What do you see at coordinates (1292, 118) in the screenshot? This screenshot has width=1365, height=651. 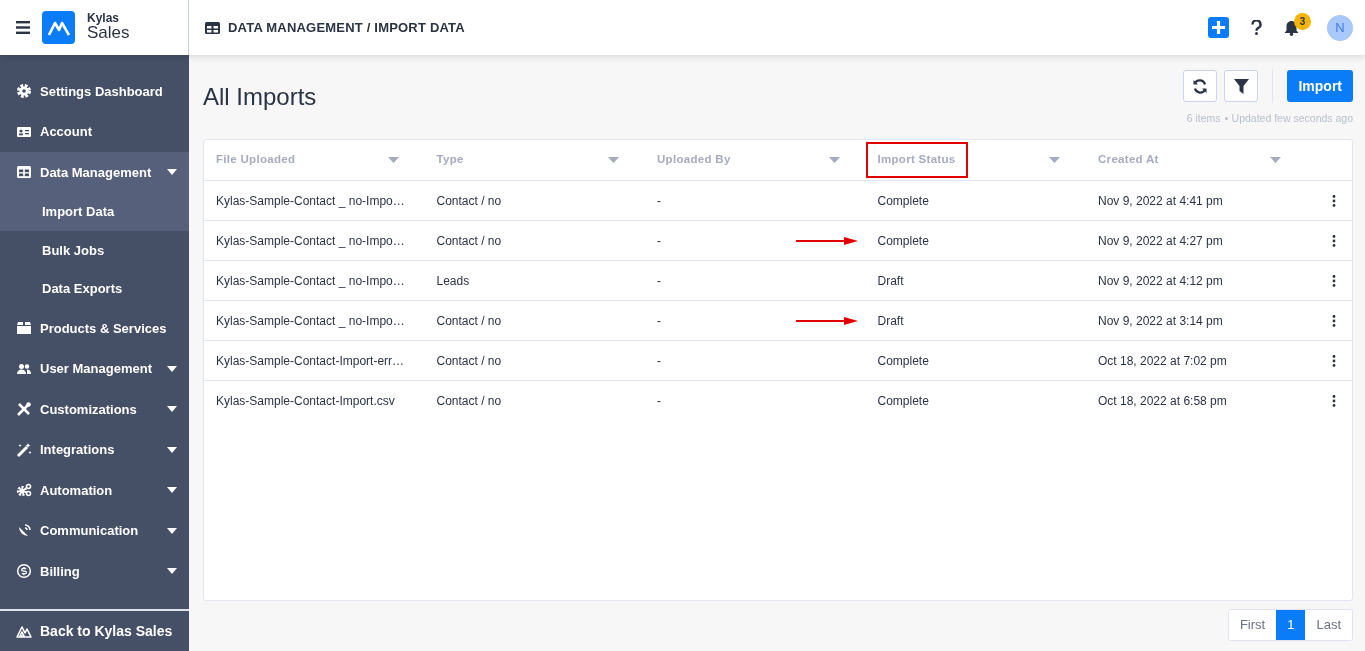 I see `updated-time: Updated few seconds ago` at bounding box center [1292, 118].